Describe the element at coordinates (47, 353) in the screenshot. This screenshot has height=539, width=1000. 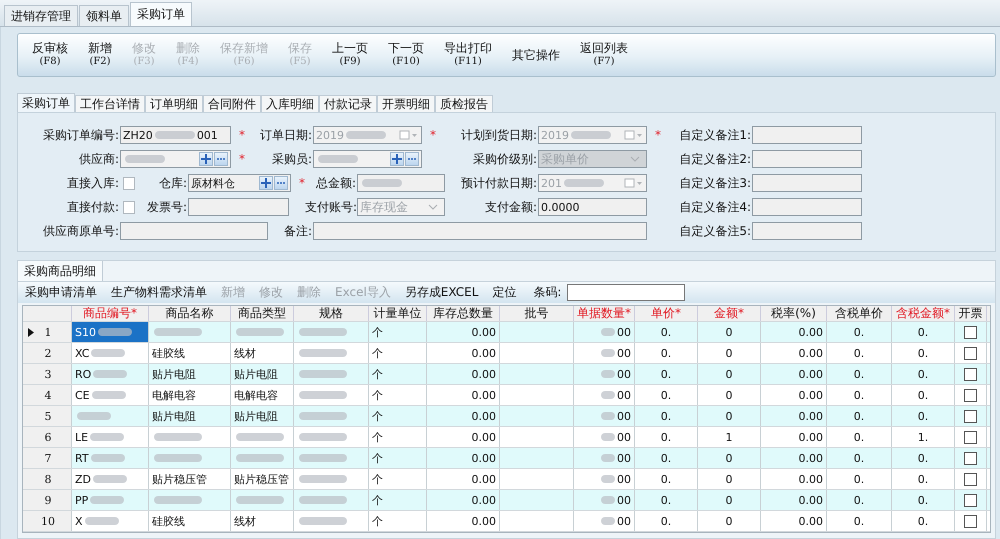
I see `row-header: 2` at that location.